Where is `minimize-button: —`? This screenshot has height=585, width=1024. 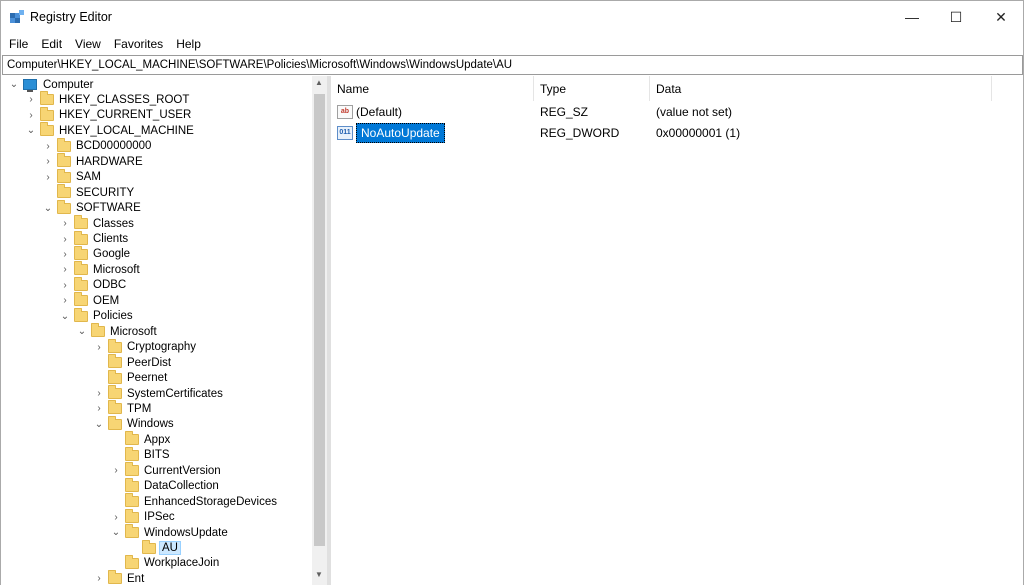 minimize-button: — is located at coordinates (912, 17).